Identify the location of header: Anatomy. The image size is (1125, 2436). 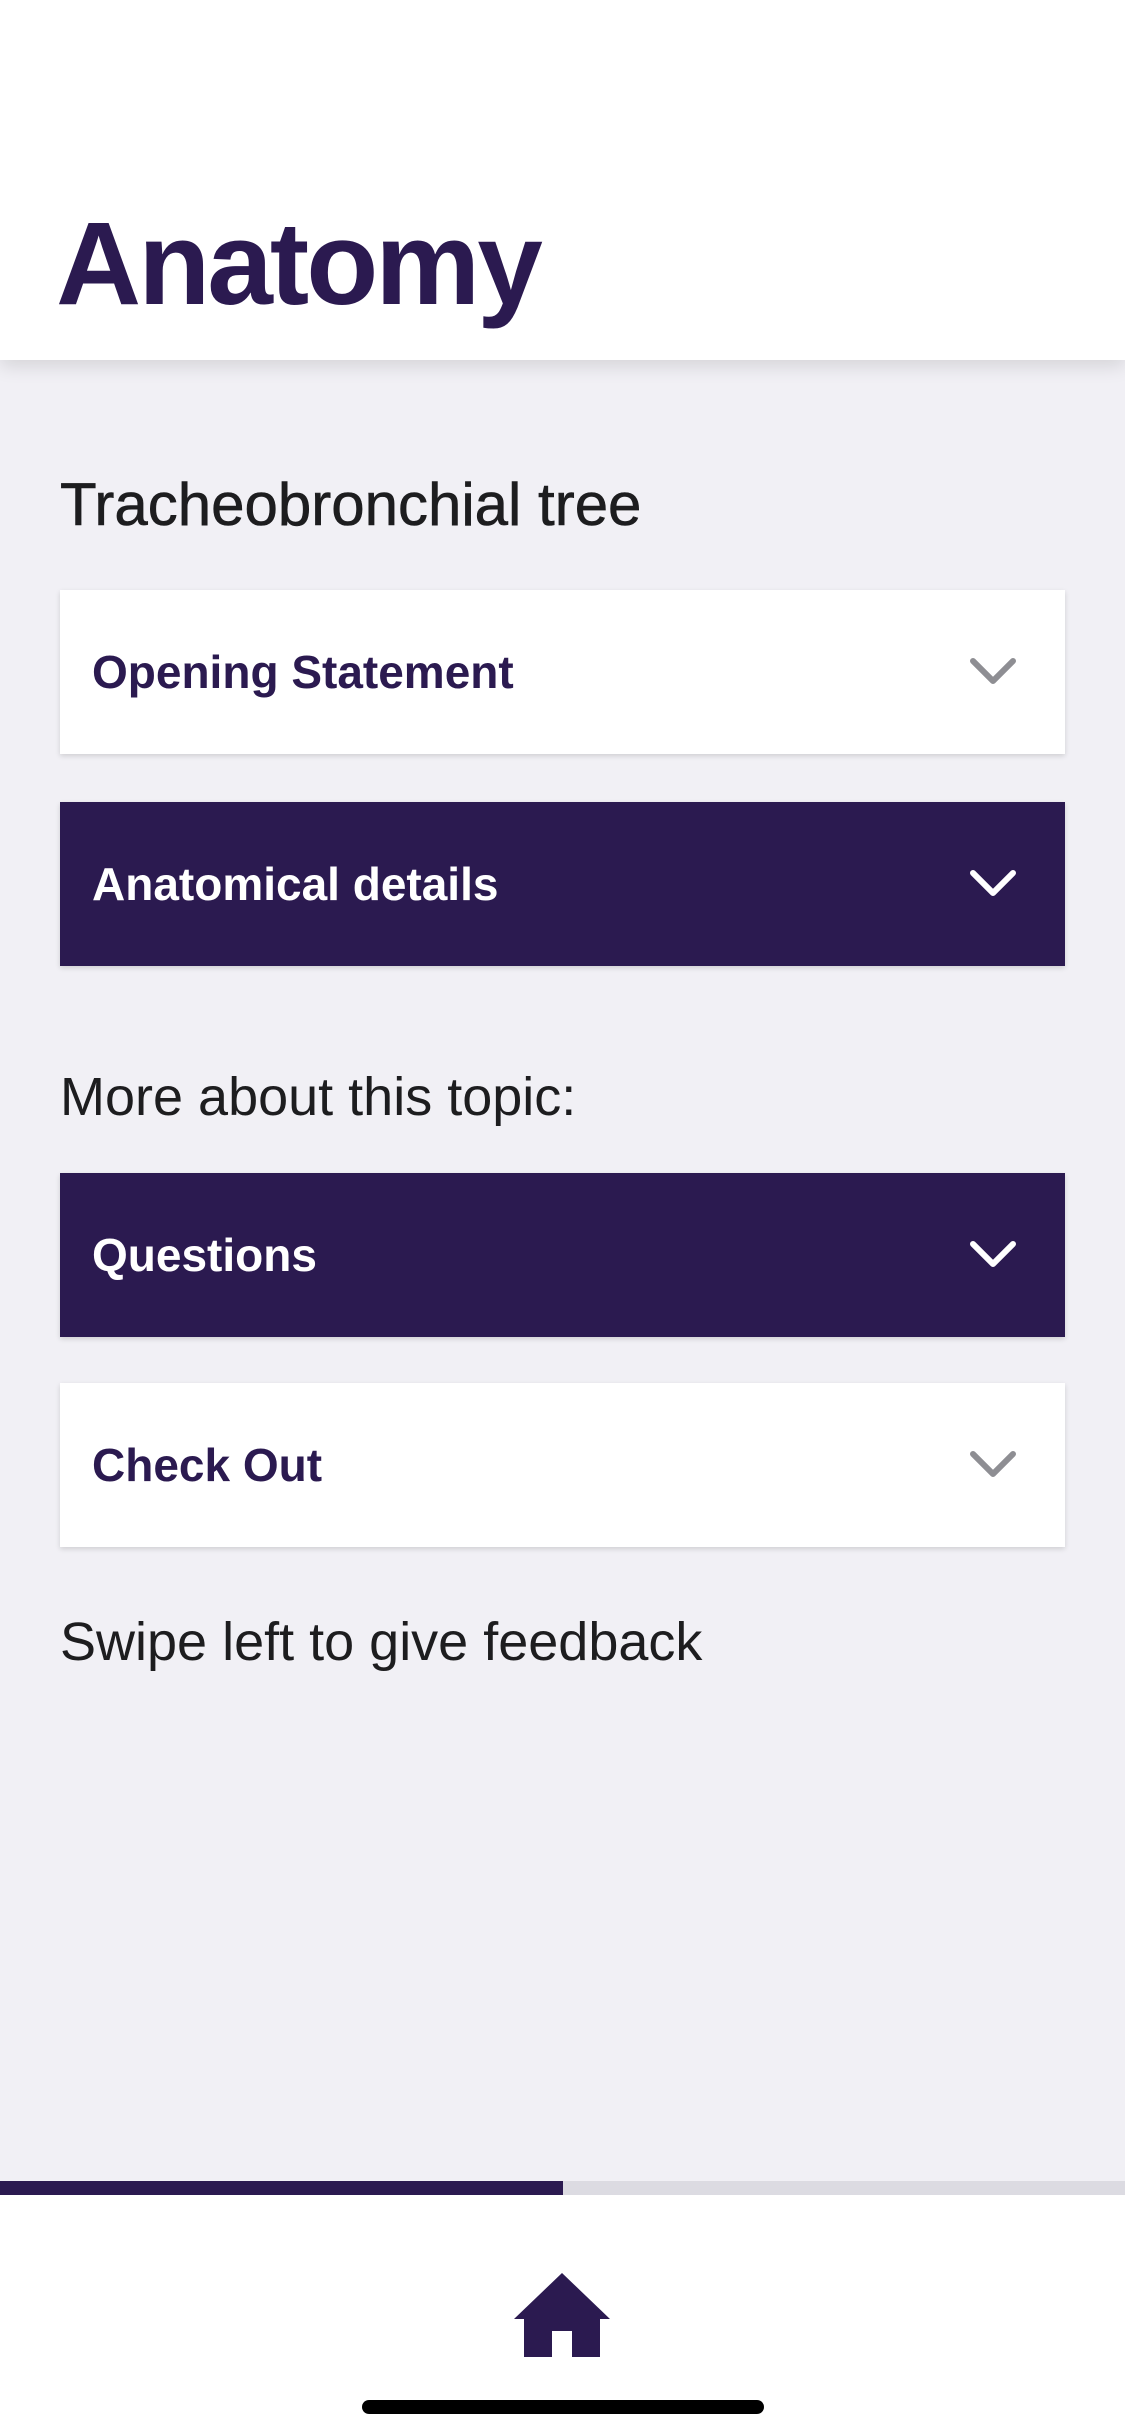
(562, 180).